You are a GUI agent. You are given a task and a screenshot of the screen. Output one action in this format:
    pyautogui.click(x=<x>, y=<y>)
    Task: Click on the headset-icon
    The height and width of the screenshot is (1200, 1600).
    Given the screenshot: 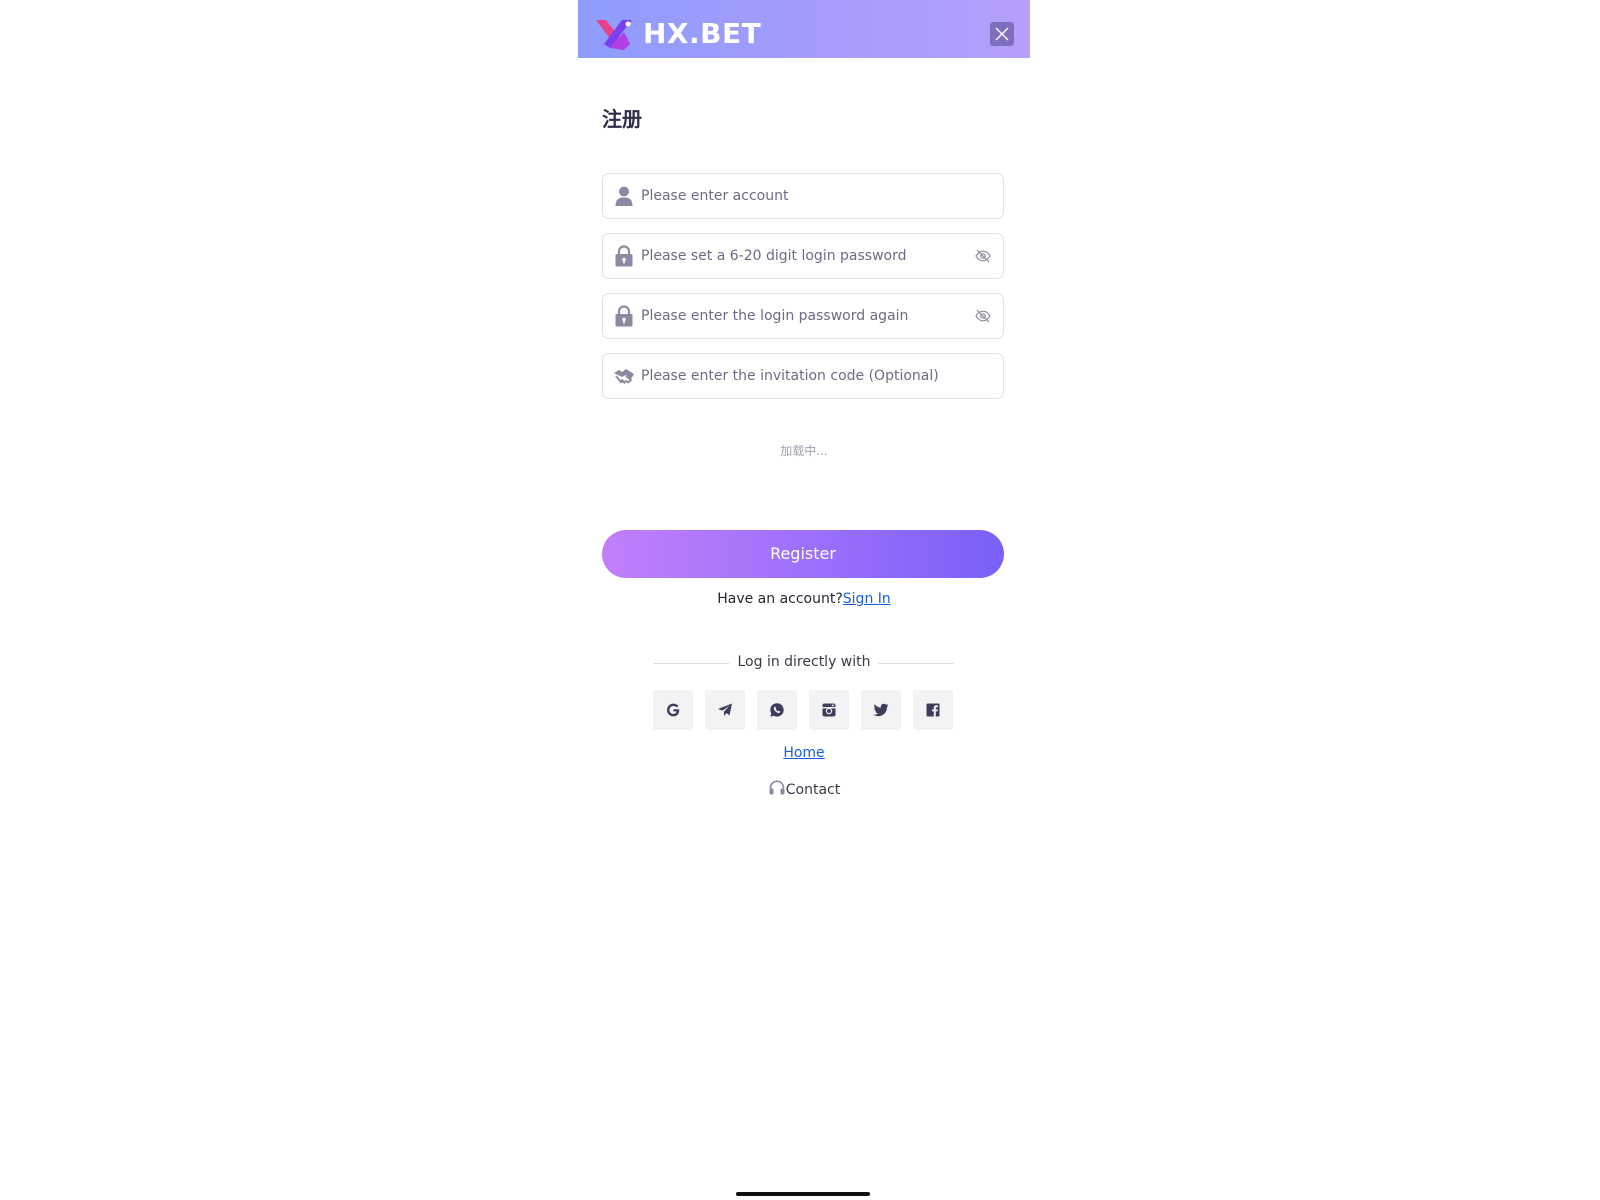 What is the action you would take?
    pyautogui.click(x=777, y=787)
    